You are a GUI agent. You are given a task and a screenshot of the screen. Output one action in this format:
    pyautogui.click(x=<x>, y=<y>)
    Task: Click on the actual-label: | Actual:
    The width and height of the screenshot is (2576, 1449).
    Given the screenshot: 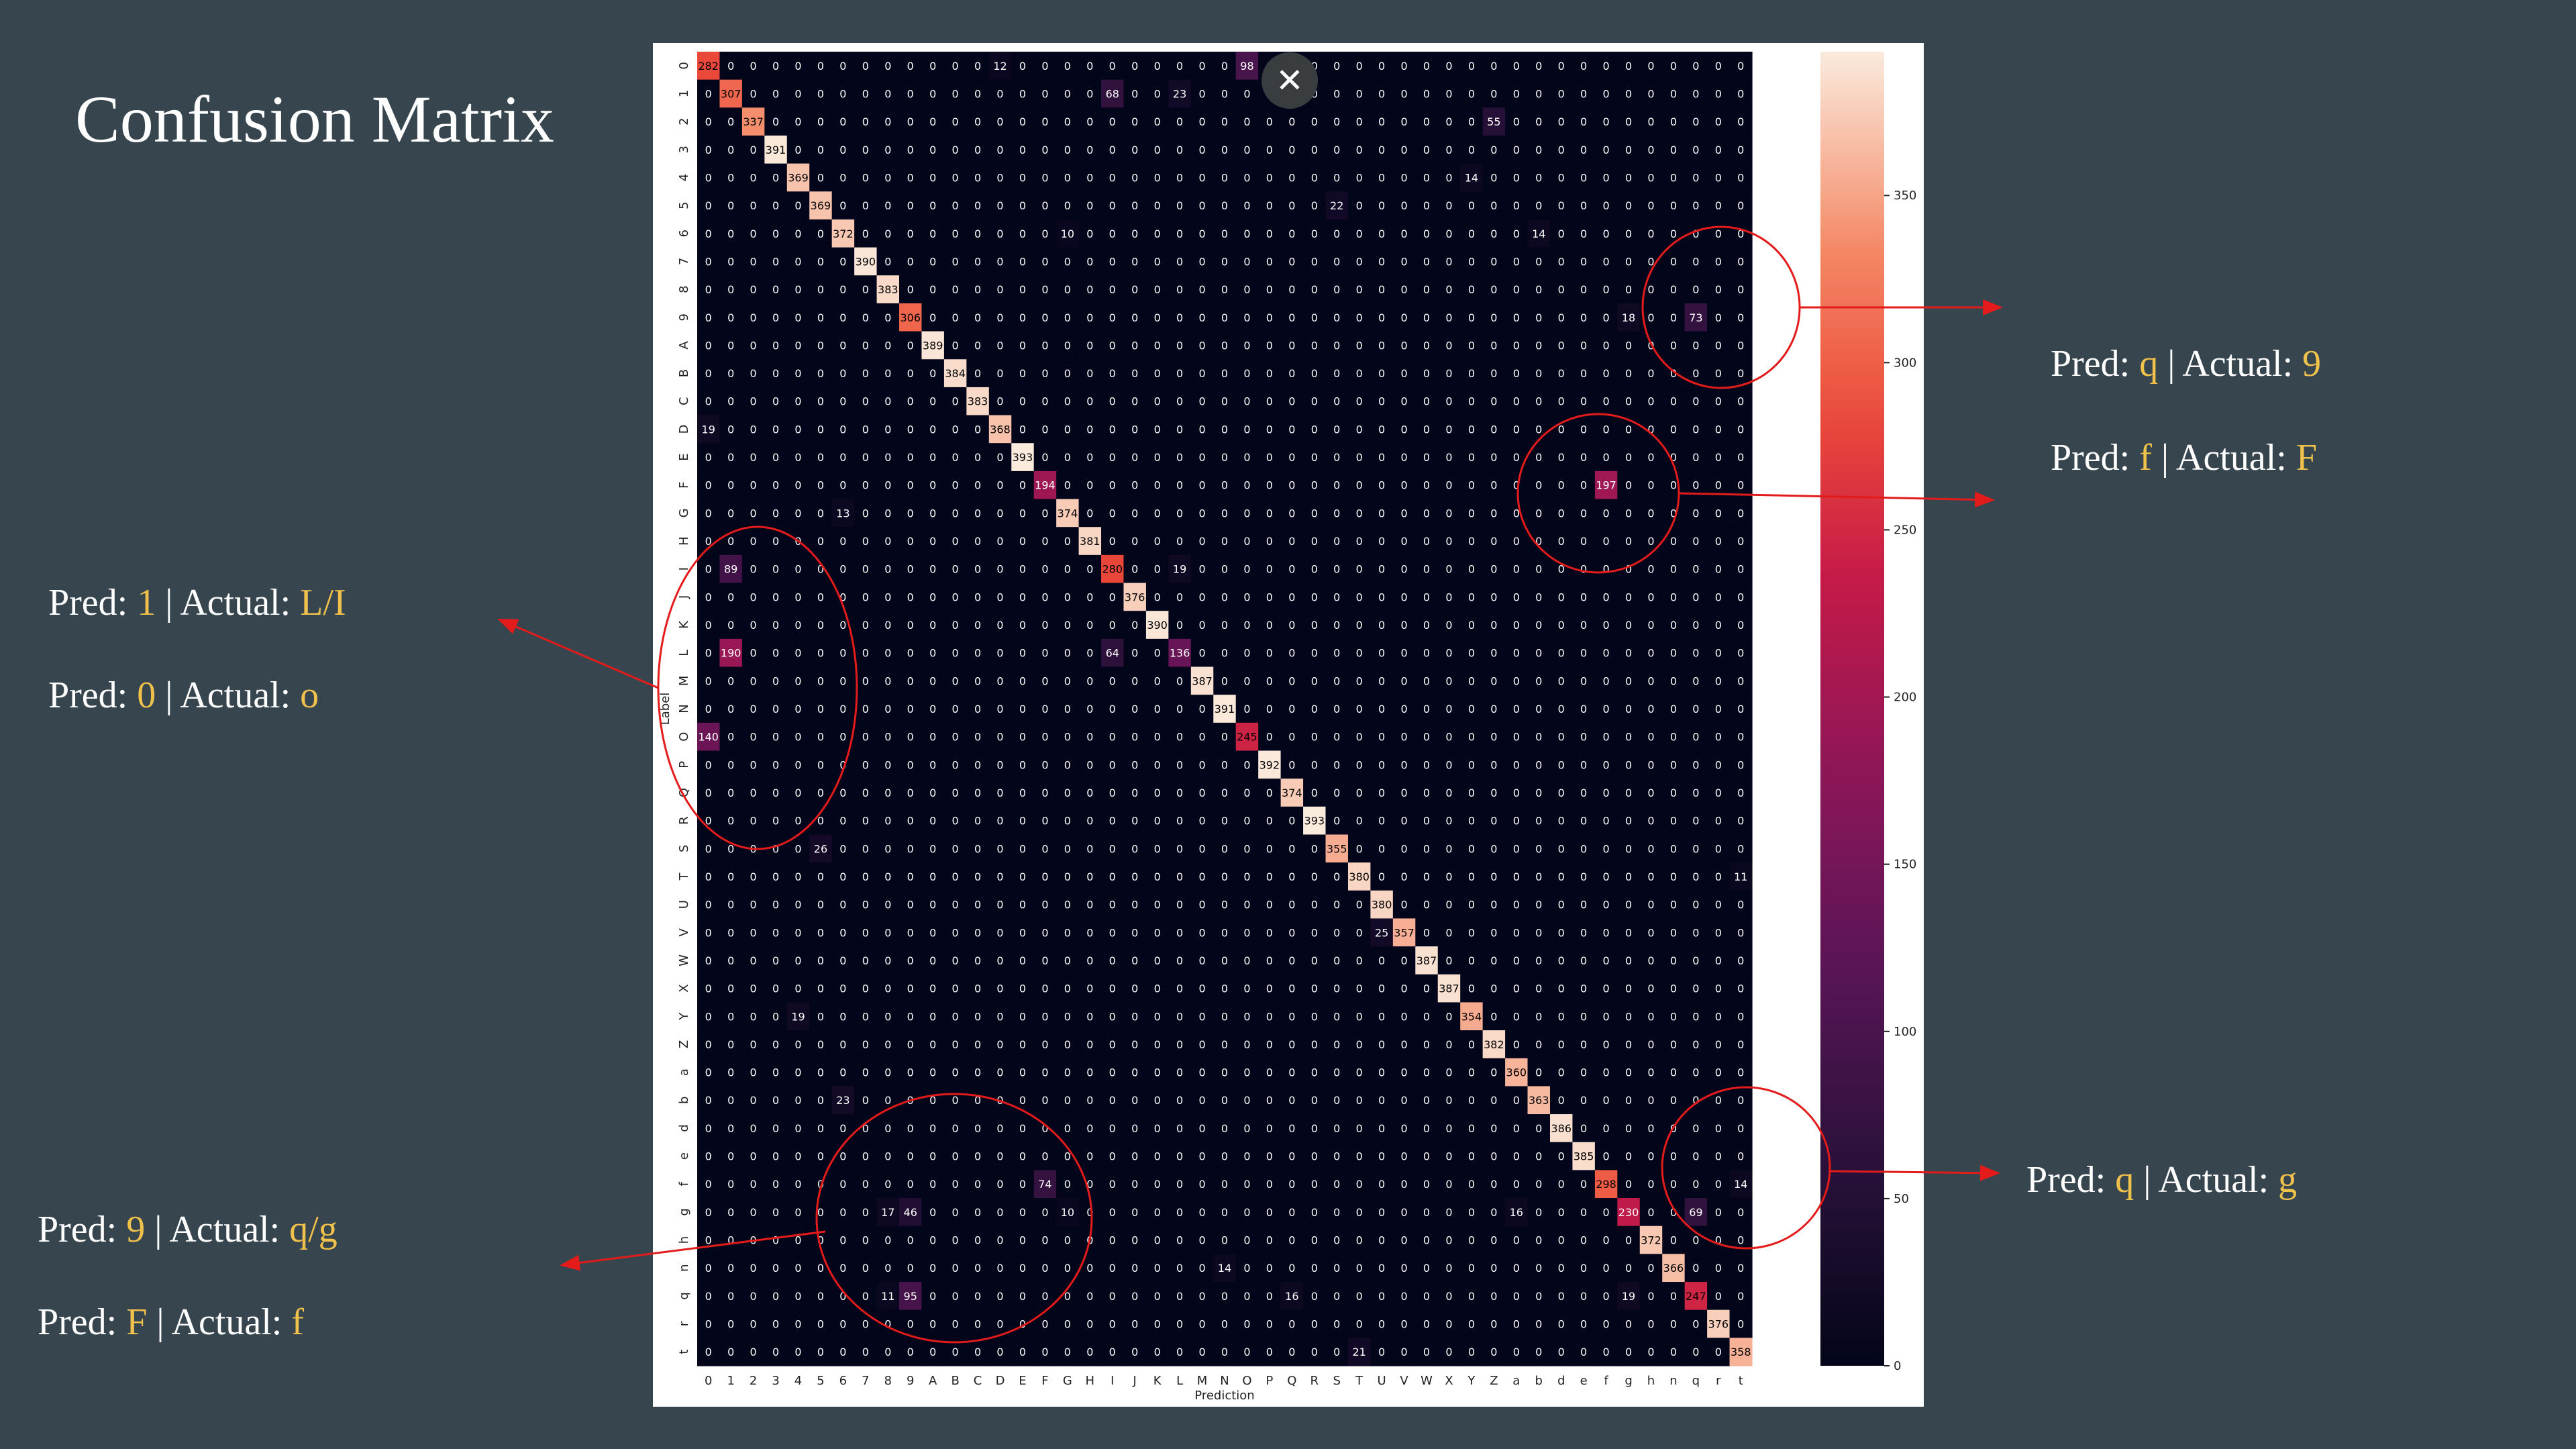 What is the action you would take?
    pyautogui.click(x=228, y=602)
    